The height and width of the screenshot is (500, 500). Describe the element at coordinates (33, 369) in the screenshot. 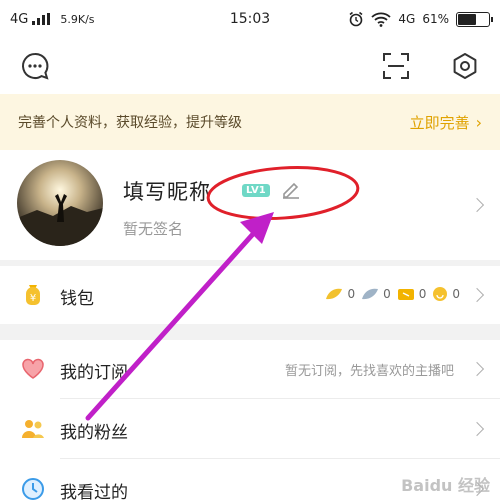

I see `heart-icon` at that location.